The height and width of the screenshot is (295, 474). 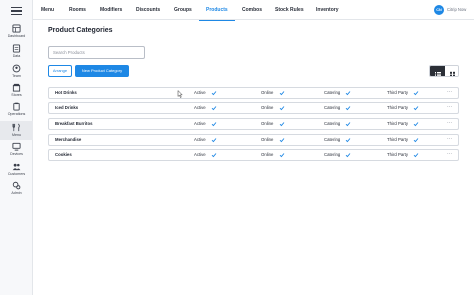 I want to click on admin-icon, so click(x=16, y=185).